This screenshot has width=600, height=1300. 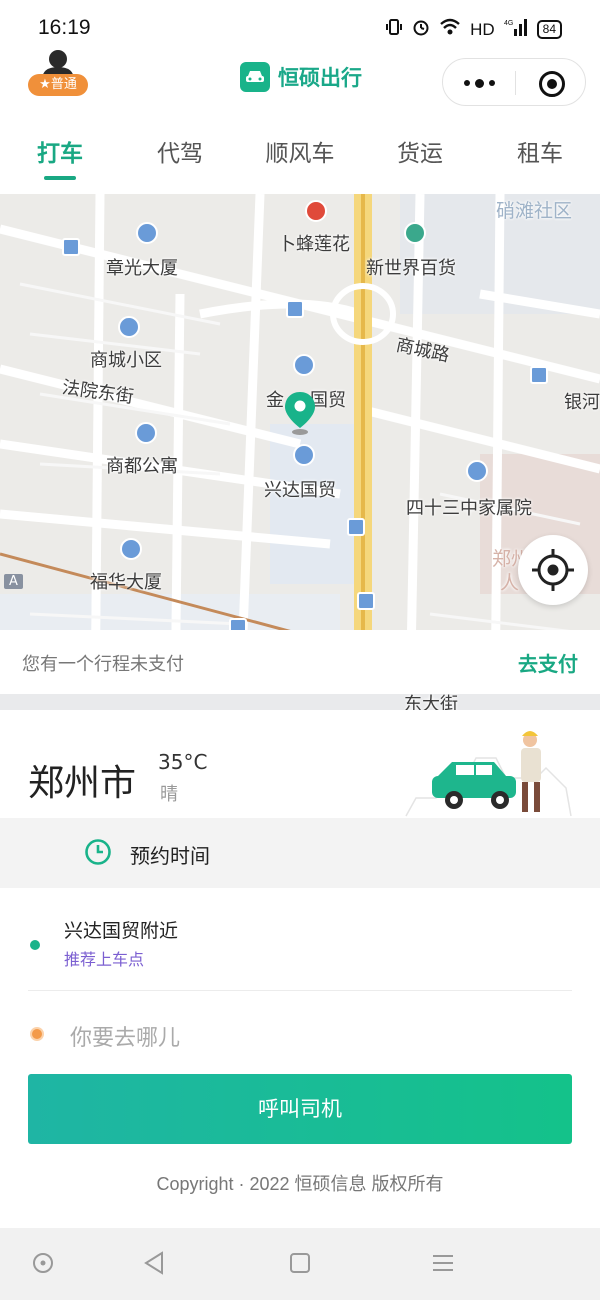 I want to click on map-label: 章光大厦, so click(x=142, y=268).